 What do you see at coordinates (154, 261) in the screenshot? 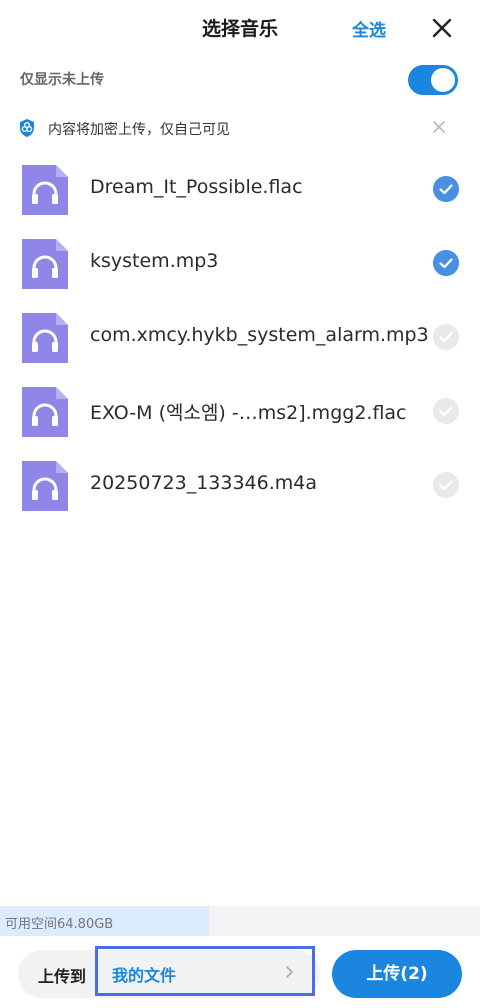
I see `file-name: ksystem.mp3` at bounding box center [154, 261].